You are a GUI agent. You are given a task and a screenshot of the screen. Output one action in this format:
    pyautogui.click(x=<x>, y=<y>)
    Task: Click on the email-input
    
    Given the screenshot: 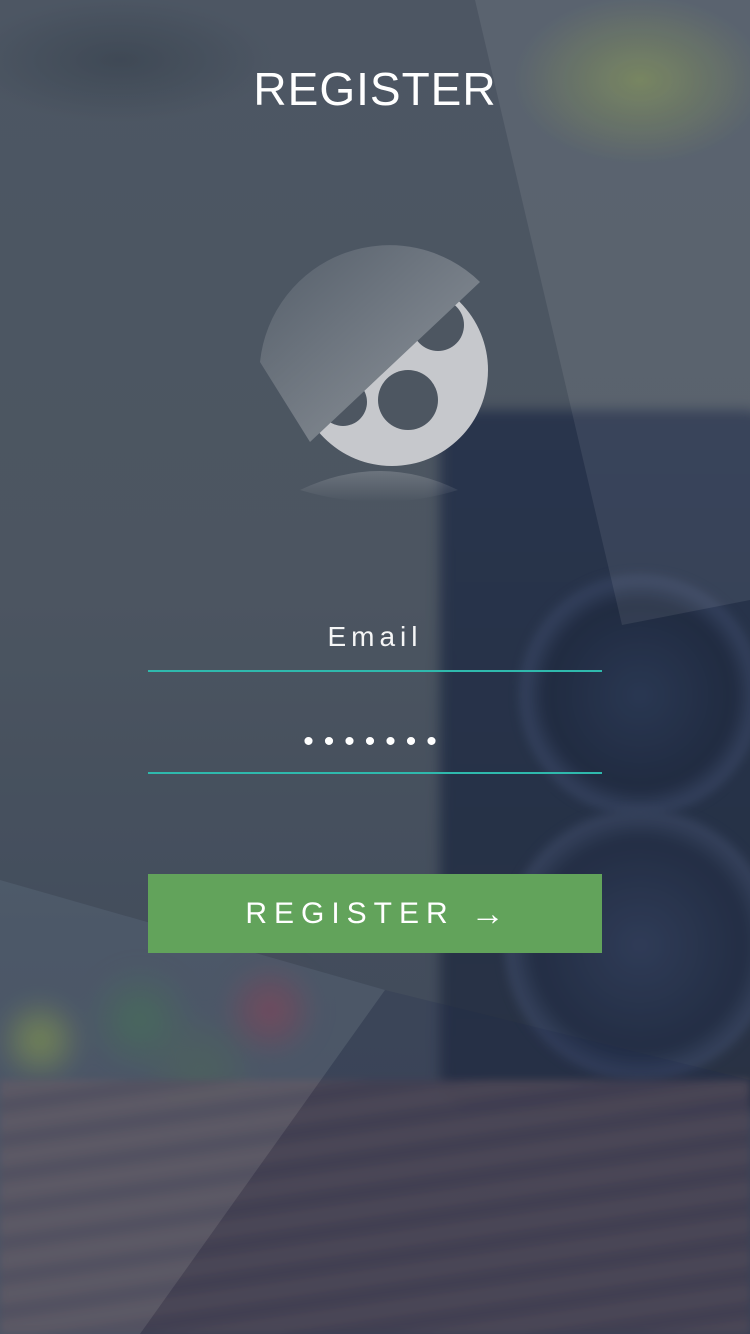 What is the action you would take?
    pyautogui.click(x=375, y=638)
    